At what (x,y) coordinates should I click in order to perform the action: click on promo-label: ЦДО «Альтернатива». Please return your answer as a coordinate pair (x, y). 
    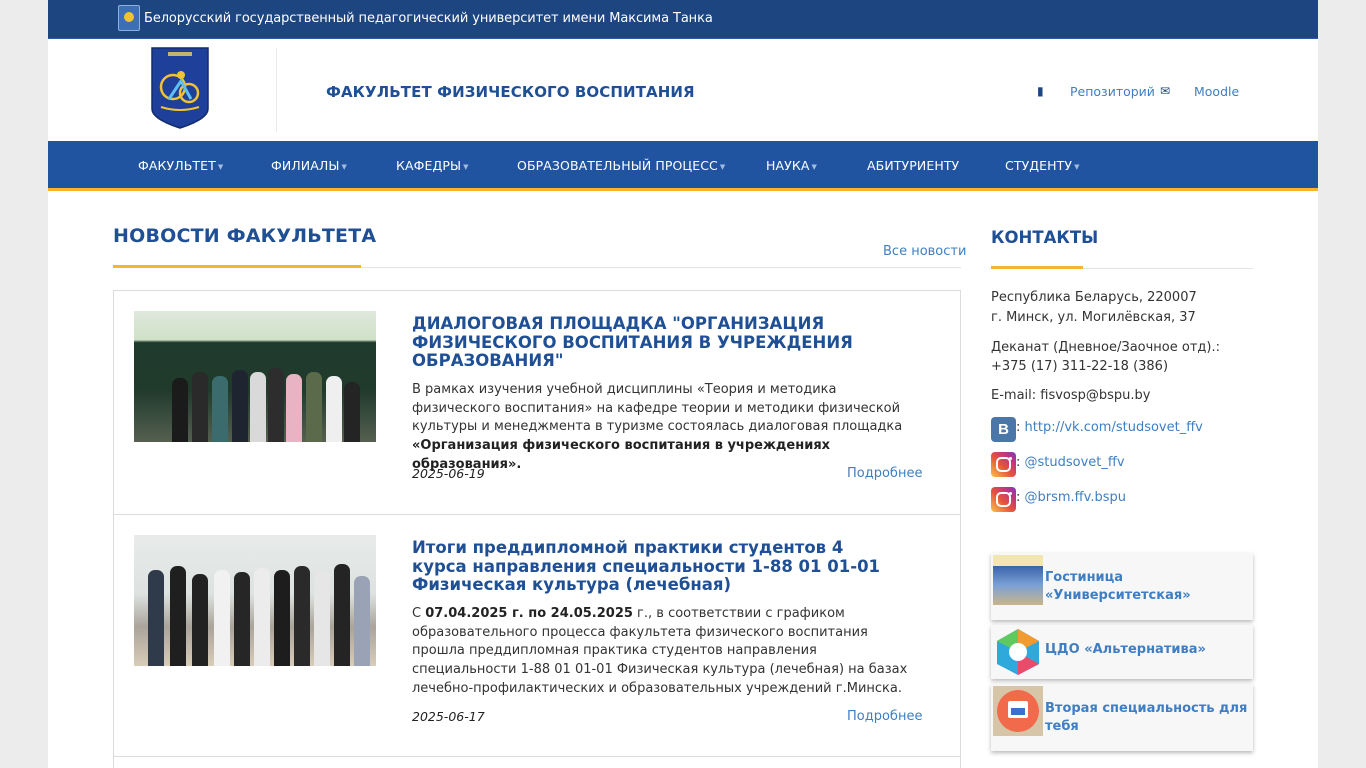
    Looking at the image, I should click on (1145, 650).